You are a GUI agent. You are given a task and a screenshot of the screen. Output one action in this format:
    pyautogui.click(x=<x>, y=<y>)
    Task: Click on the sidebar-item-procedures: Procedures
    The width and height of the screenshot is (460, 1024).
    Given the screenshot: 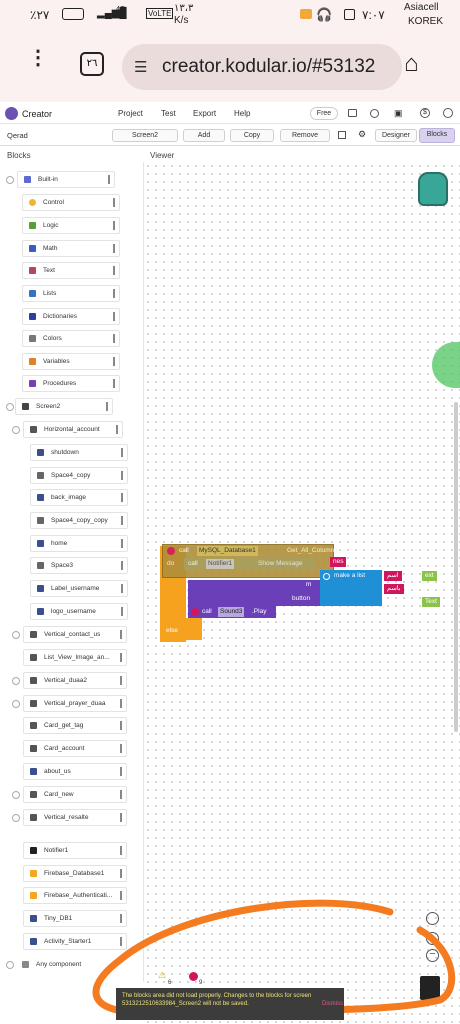 What is the action you would take?
    pyautogui.click(x=71, y=383)
    